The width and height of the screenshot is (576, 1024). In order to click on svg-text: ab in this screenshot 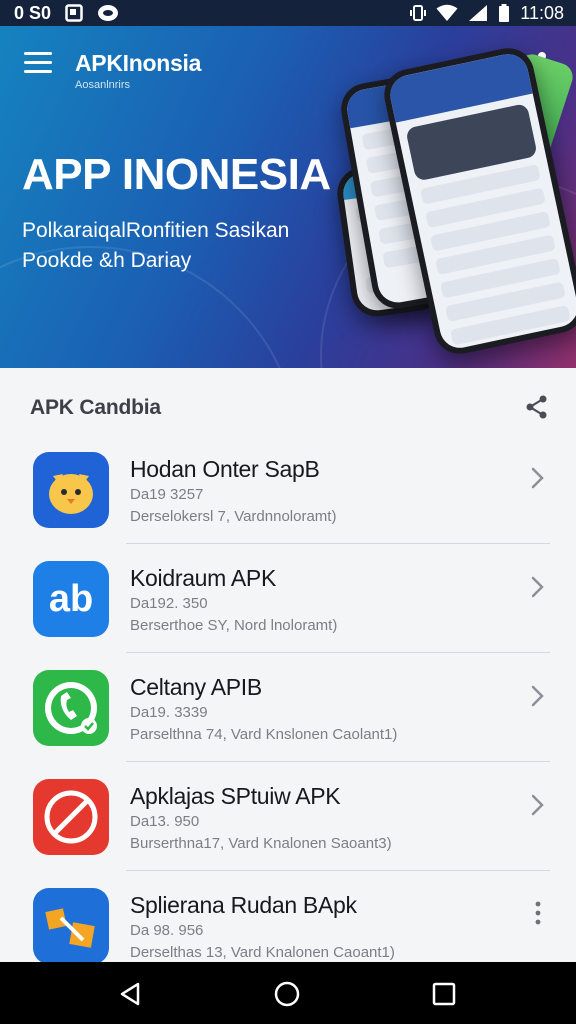, I will do `click(71, 599)`.